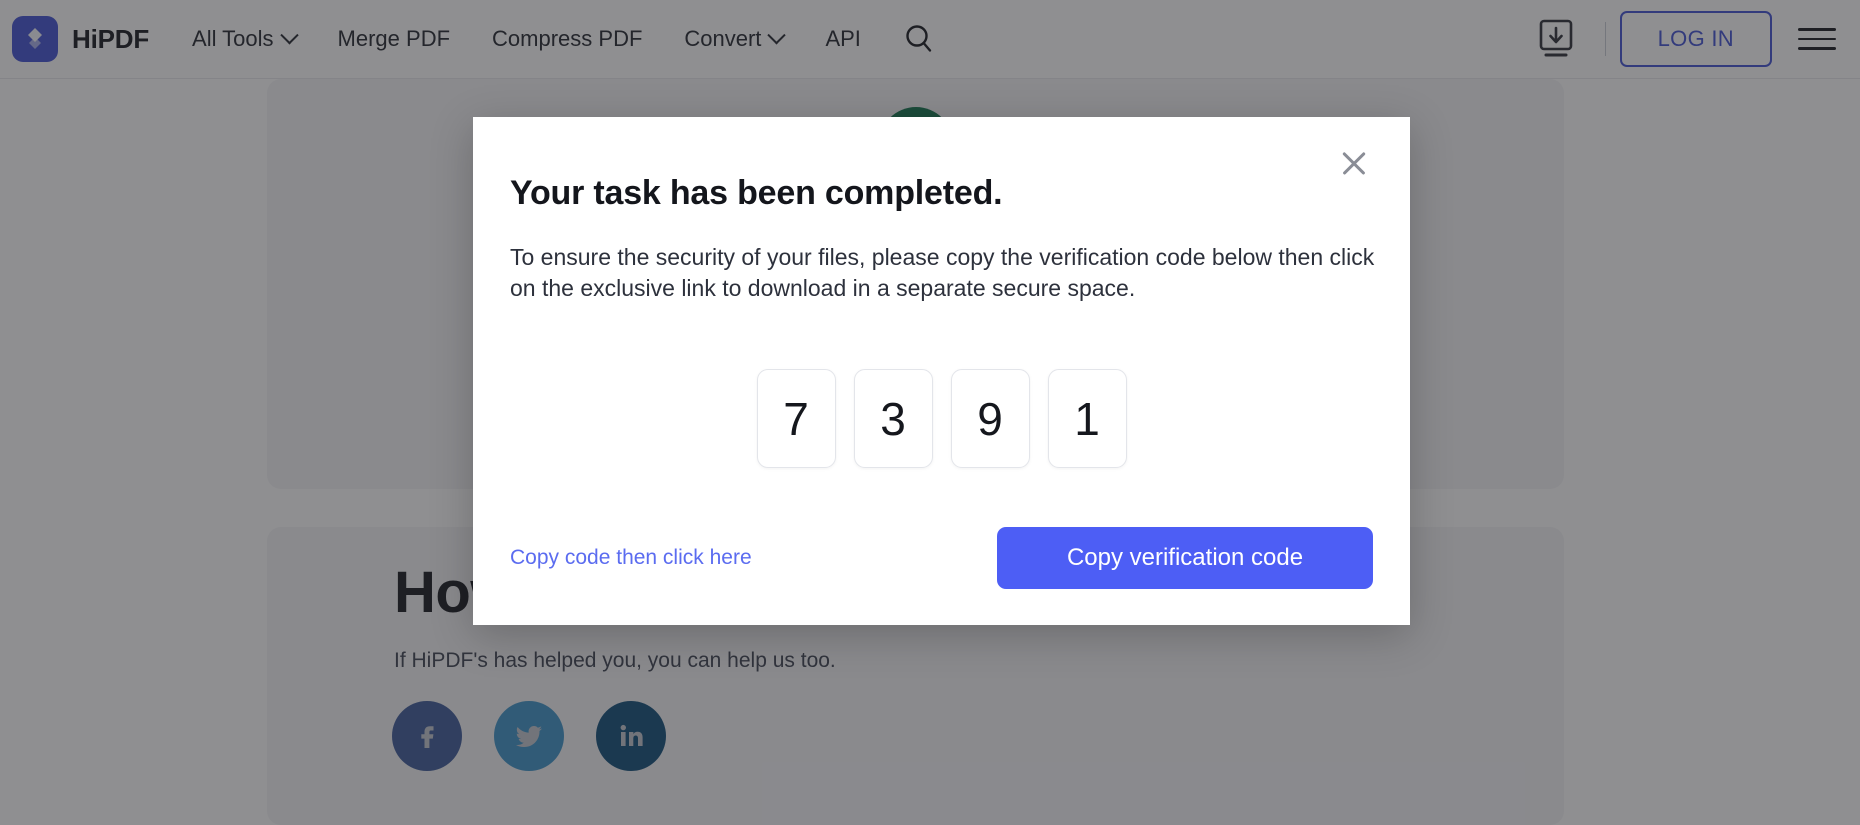 This screenshot has width=1860, height=825. I want to click on code-digit-1: 7, so click(796, 418).